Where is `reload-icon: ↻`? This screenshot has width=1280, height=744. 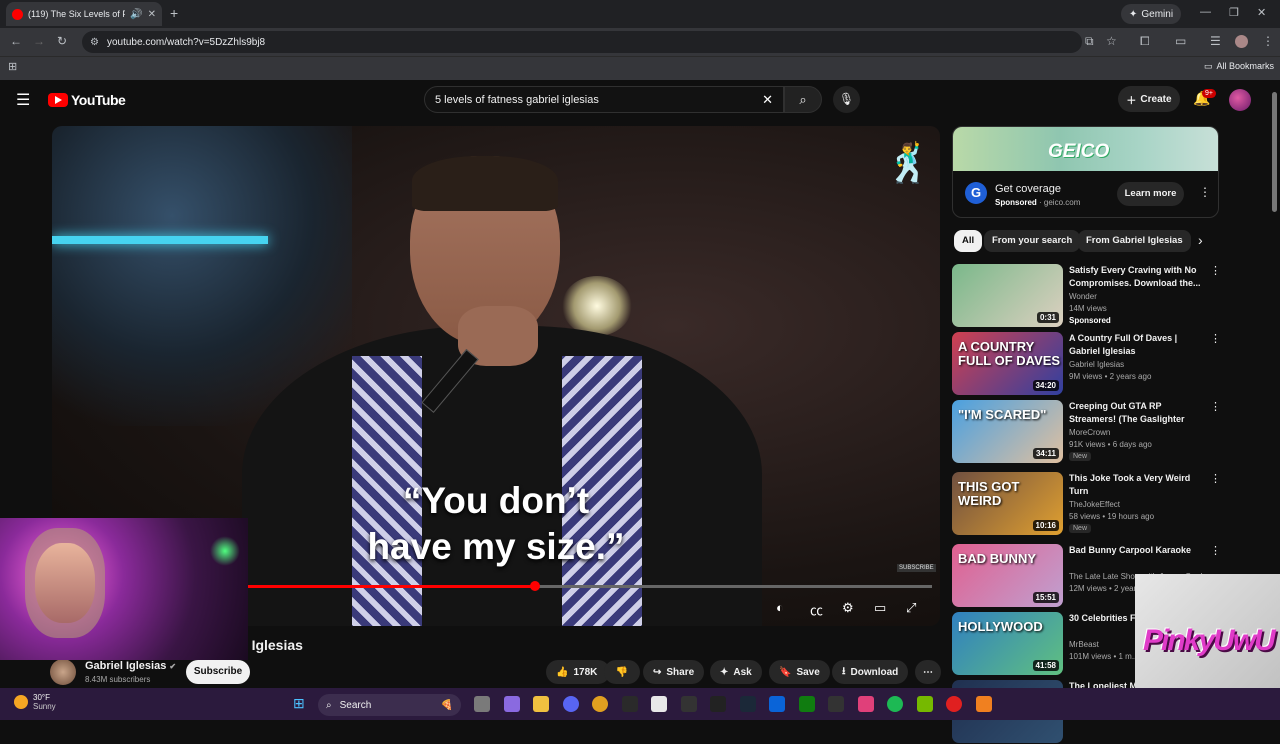 reload-icon: ↻ is located at coordinates (62, 41).